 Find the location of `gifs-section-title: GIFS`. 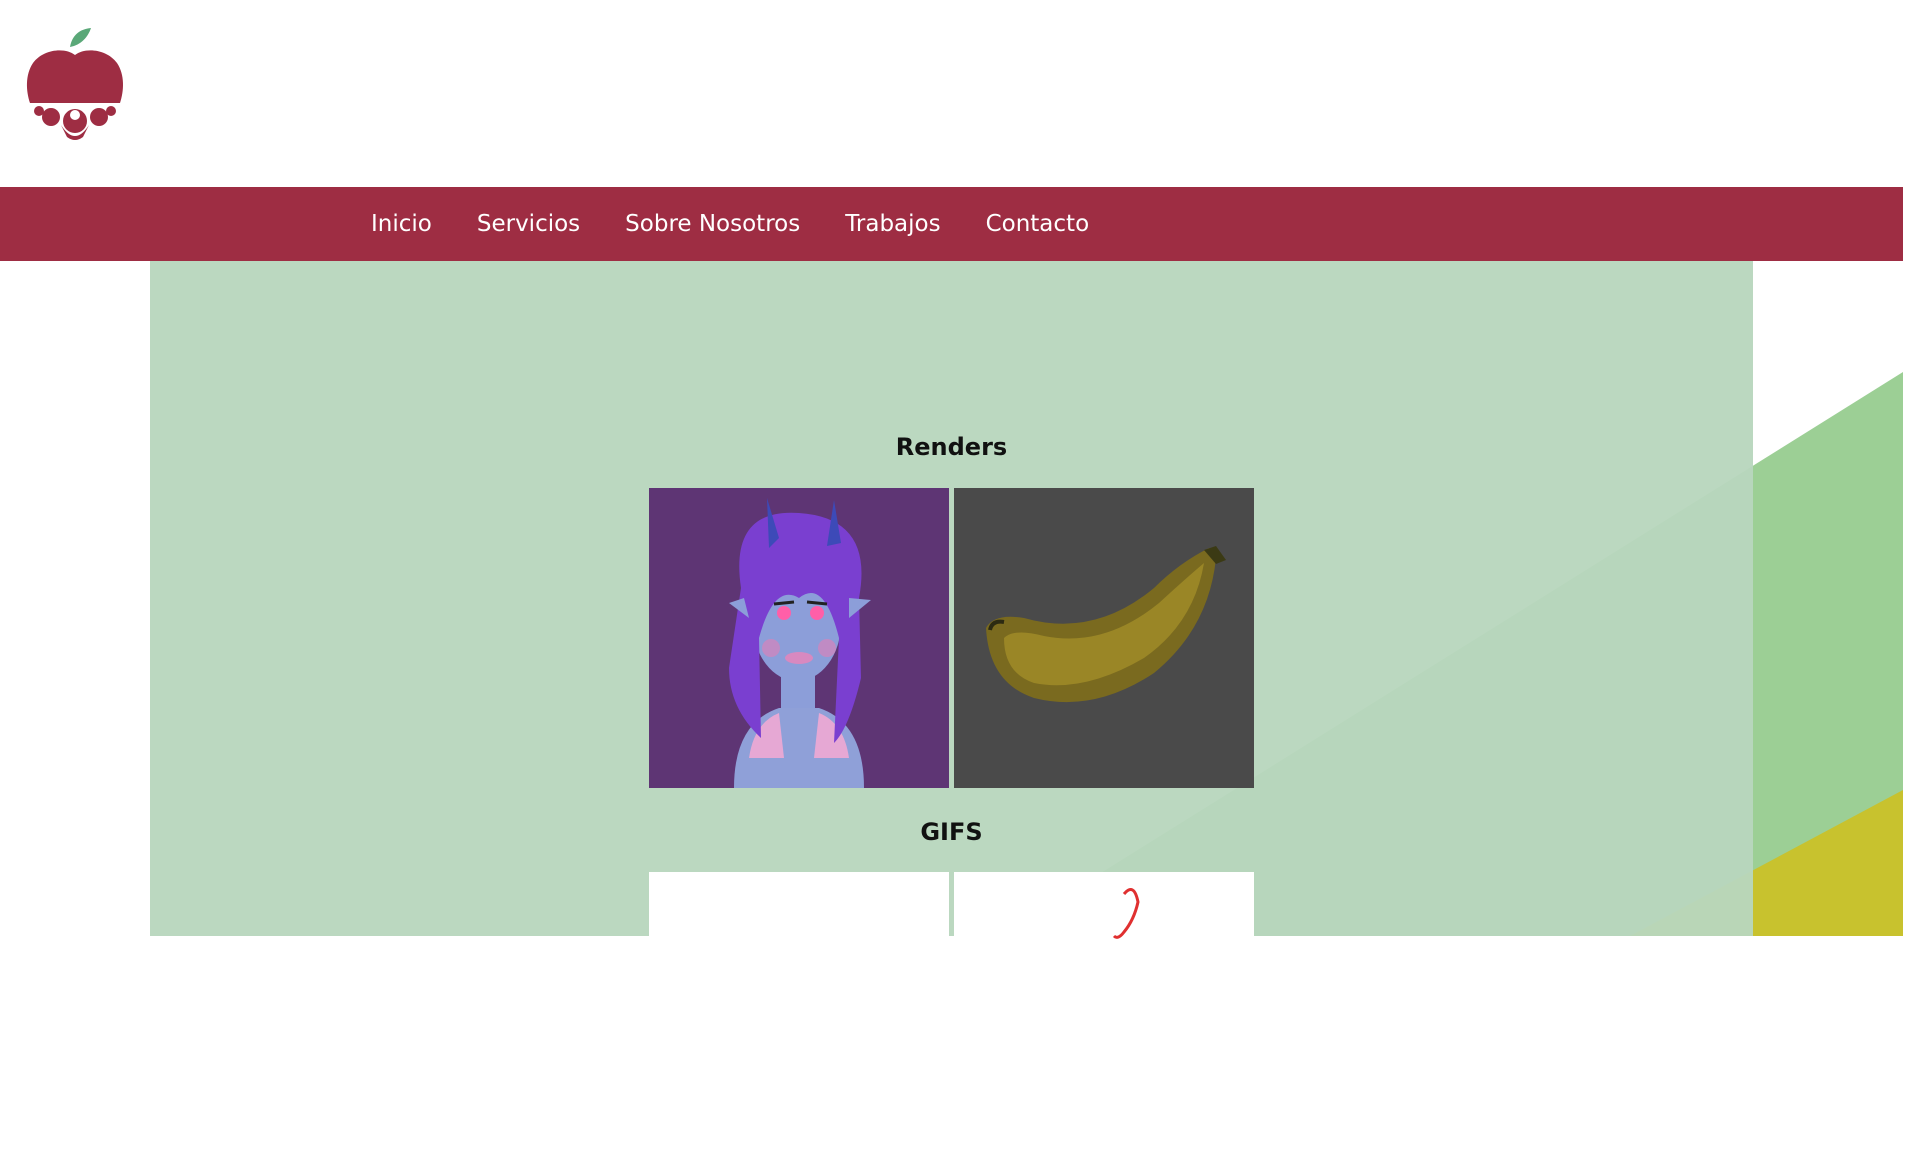

gifs-section-title: GIFS is located at coordinates (951, 832).